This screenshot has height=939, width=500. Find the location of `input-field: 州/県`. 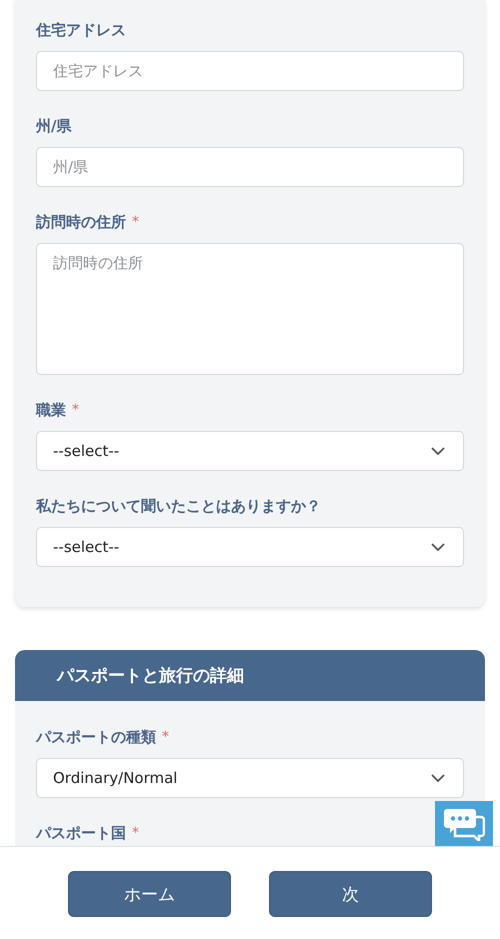

input-field: 州/県 is located at coordinates (250, 167).